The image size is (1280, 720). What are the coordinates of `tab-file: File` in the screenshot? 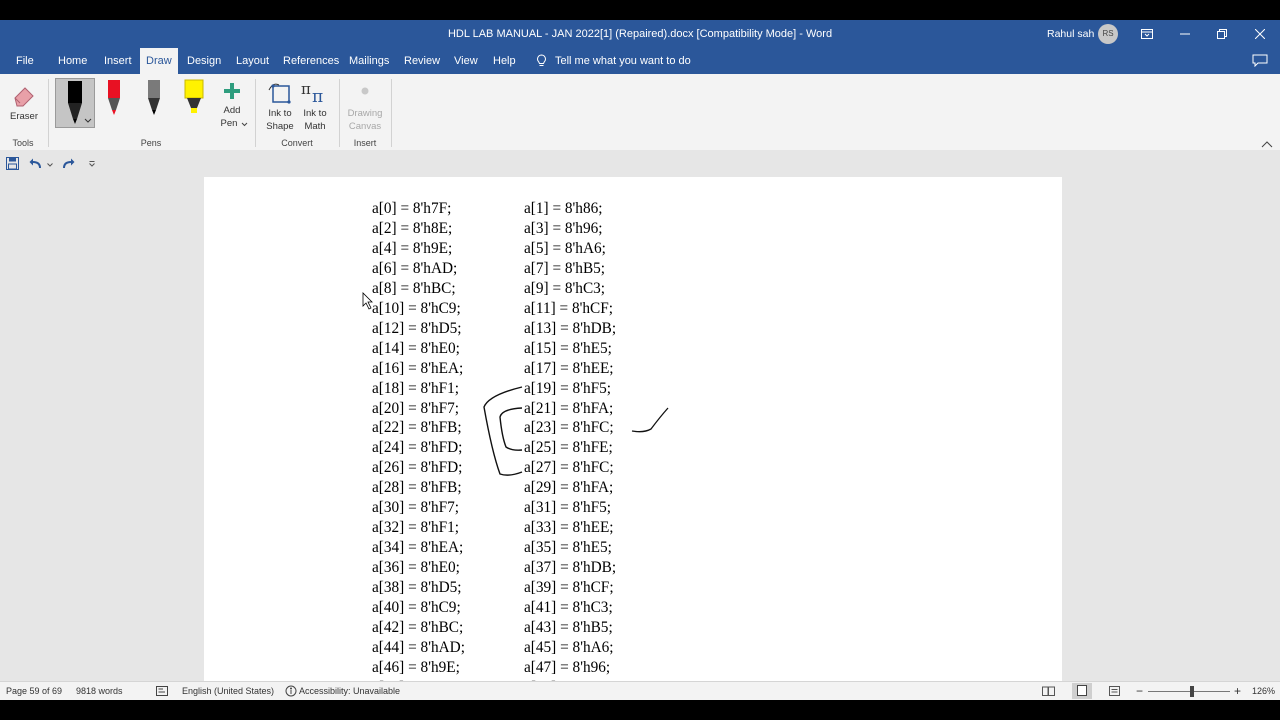 It's located at (25, 61).